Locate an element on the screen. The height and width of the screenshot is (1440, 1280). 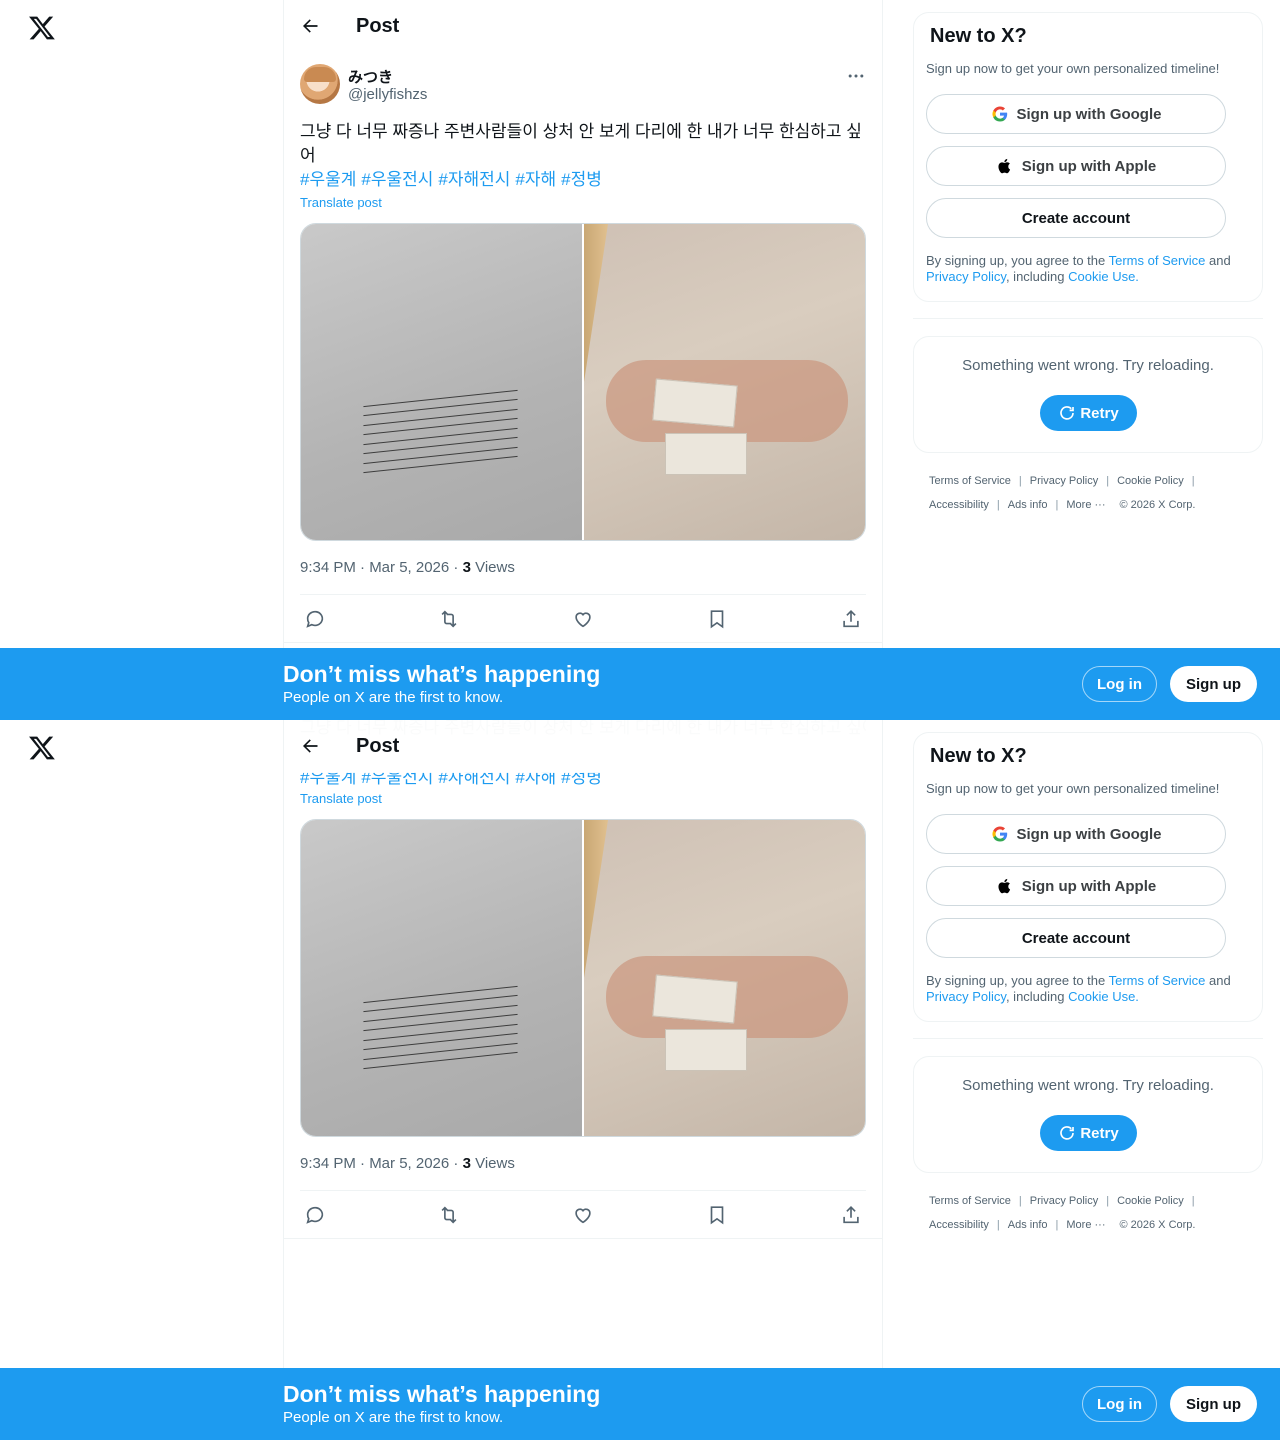
hashtag: #자해 is located at coordinates (535, 179).